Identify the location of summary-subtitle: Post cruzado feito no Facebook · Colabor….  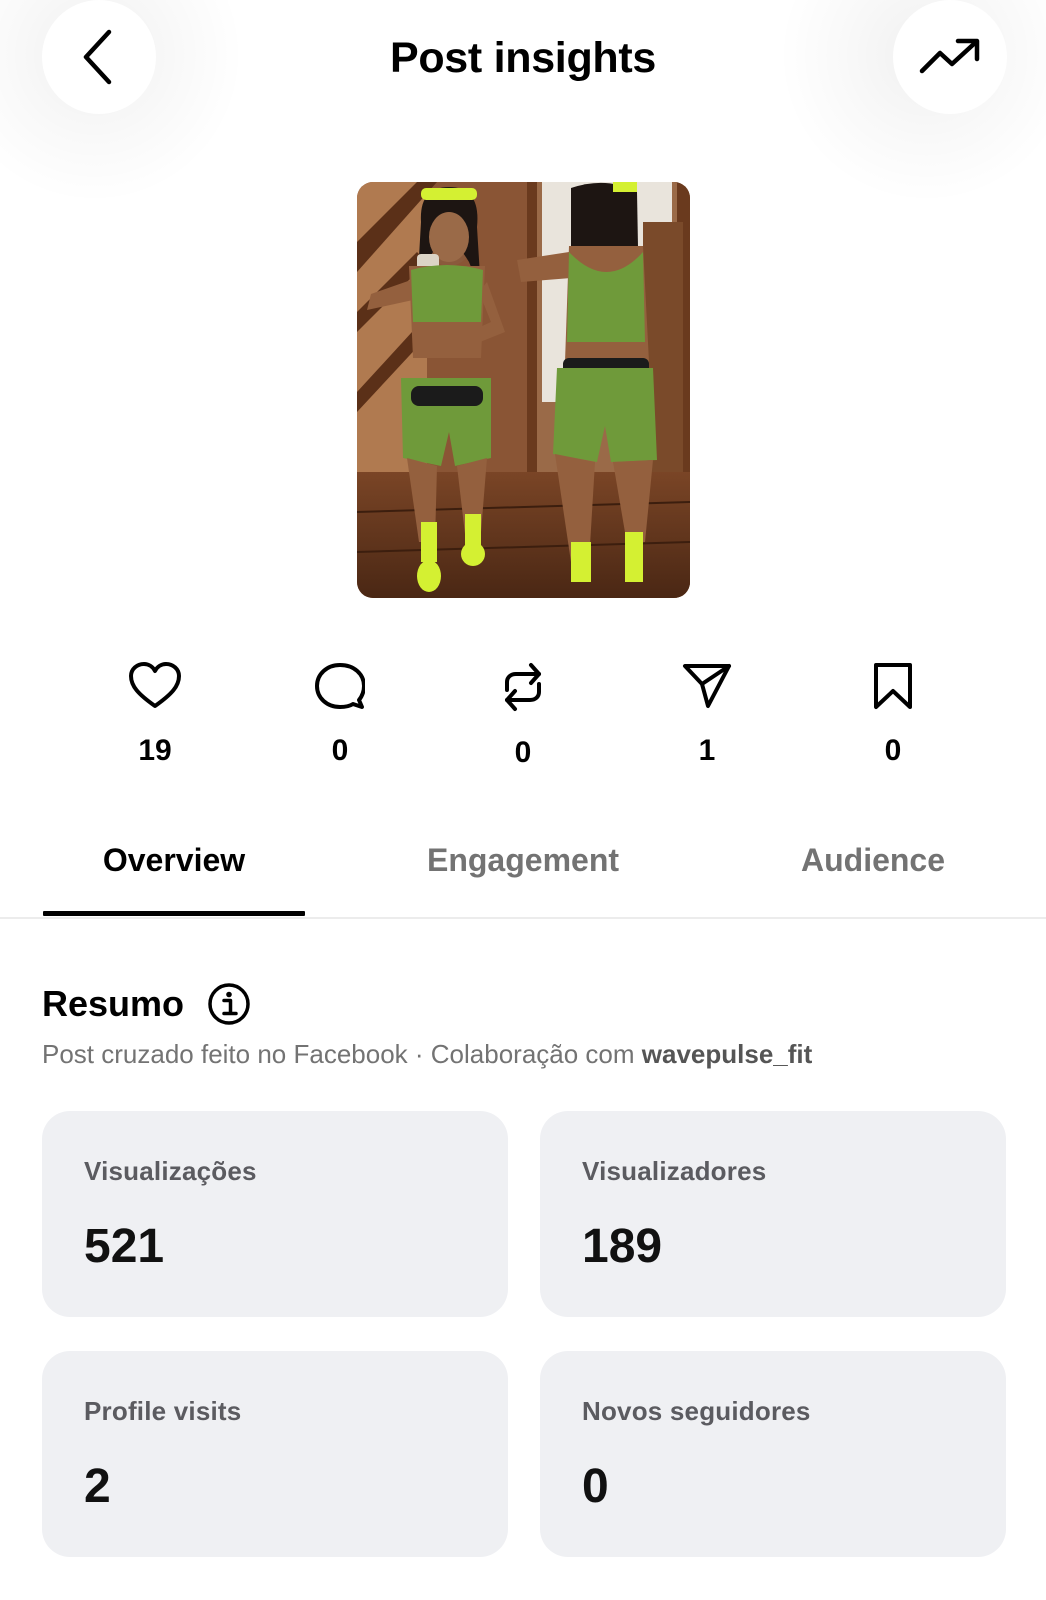
(427, 1054).